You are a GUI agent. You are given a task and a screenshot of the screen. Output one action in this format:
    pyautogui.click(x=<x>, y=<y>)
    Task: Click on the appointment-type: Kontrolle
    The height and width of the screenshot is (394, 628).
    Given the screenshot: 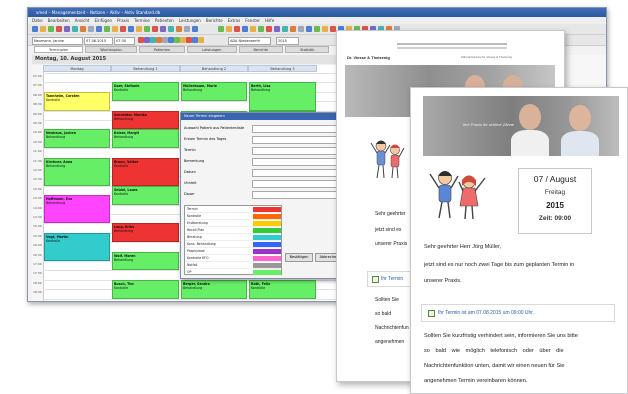 What is the action you would take?
    pyautogui.click(x=121, y=287)
    